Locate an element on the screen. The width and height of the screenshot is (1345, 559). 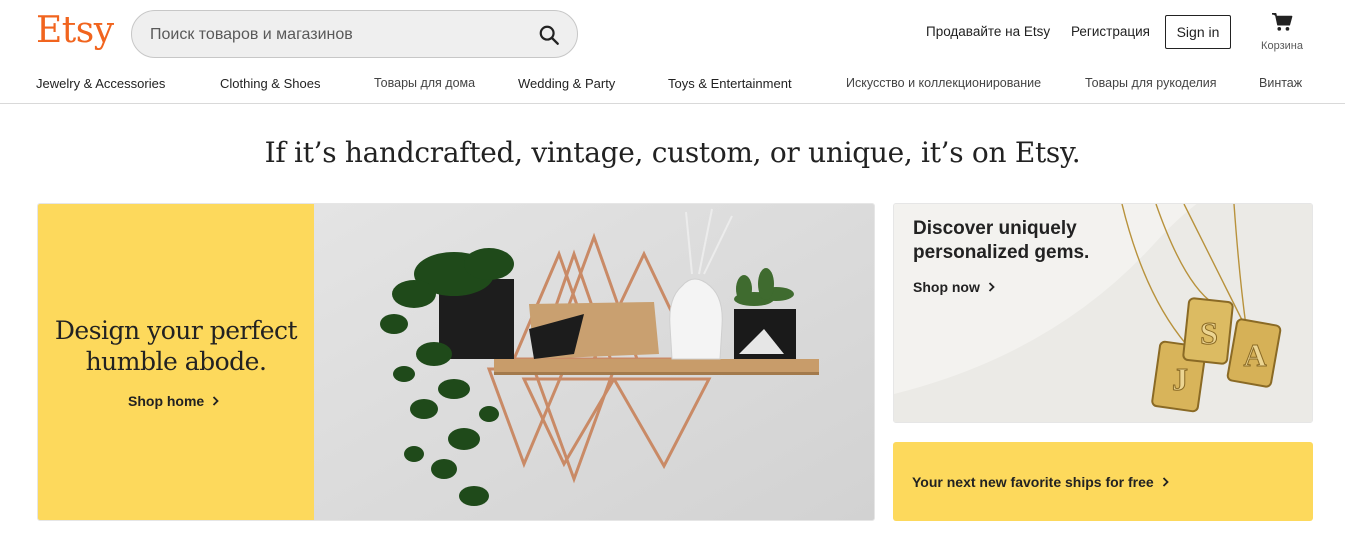
category-craft: Товары для рукоделия is located at coordinates (1151, 83).